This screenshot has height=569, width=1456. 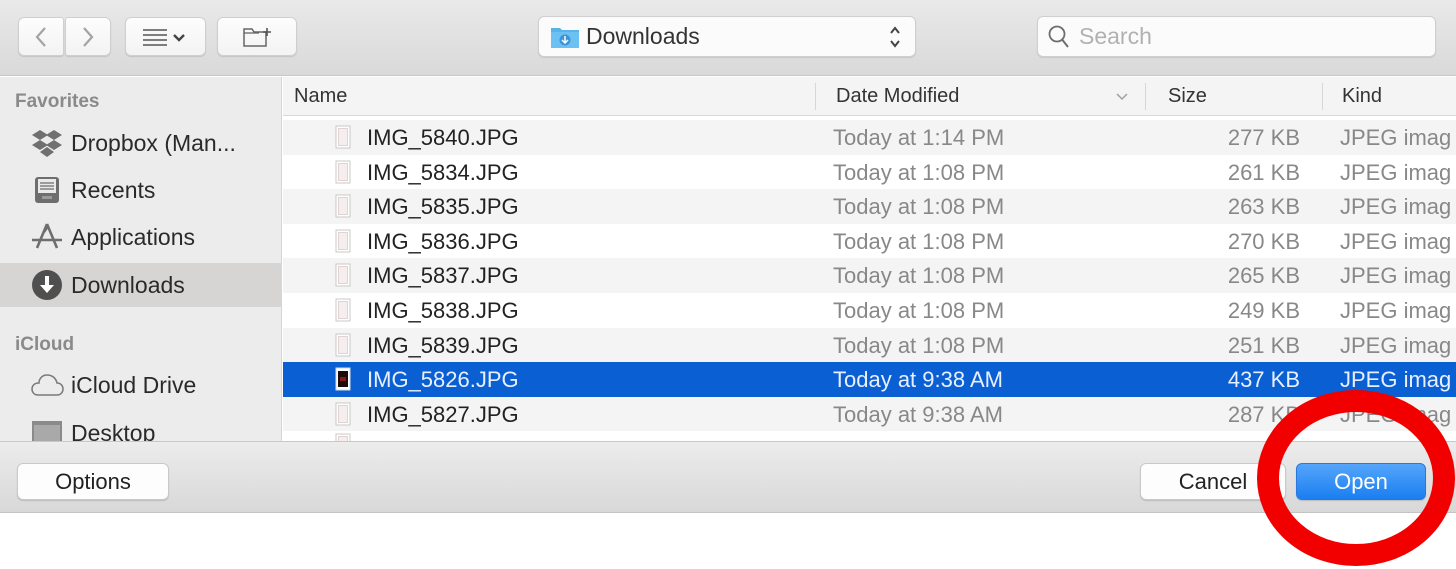 What do you see at coordinates (443, 345) in the screenshot?
I see `file-name: IMG_5839.JPG` at bounding box center [443, 345].